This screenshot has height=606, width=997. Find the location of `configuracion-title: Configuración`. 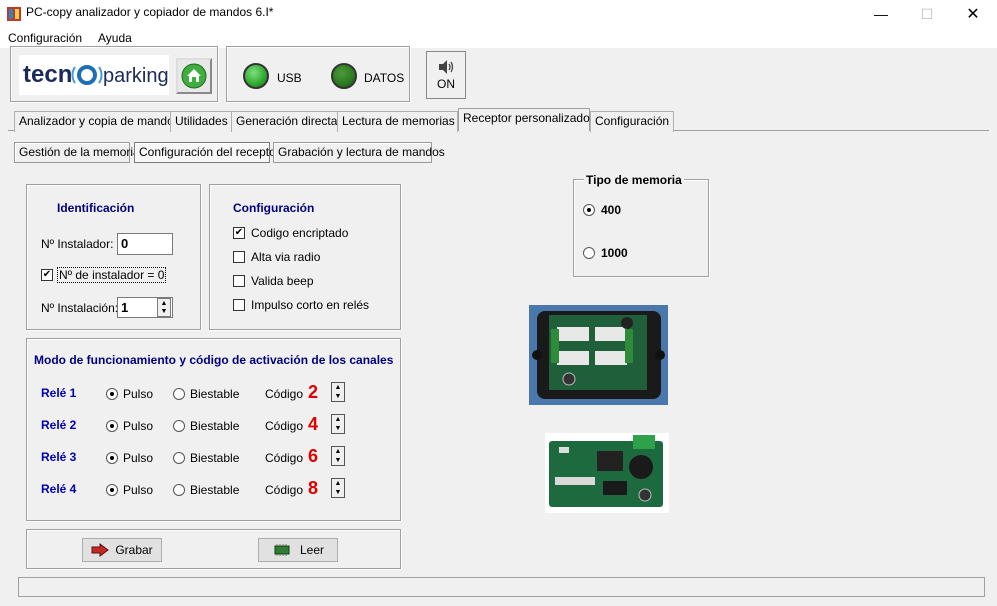

configuracion-title: Configuración is located at coordinates (274, 208).